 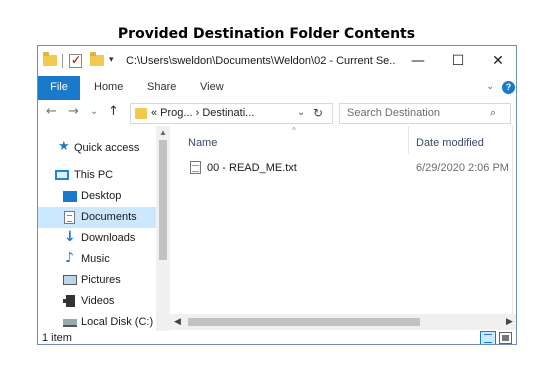 I want to click on navigation-pane-scrollbar: ▲, so click(x=163, y=228).